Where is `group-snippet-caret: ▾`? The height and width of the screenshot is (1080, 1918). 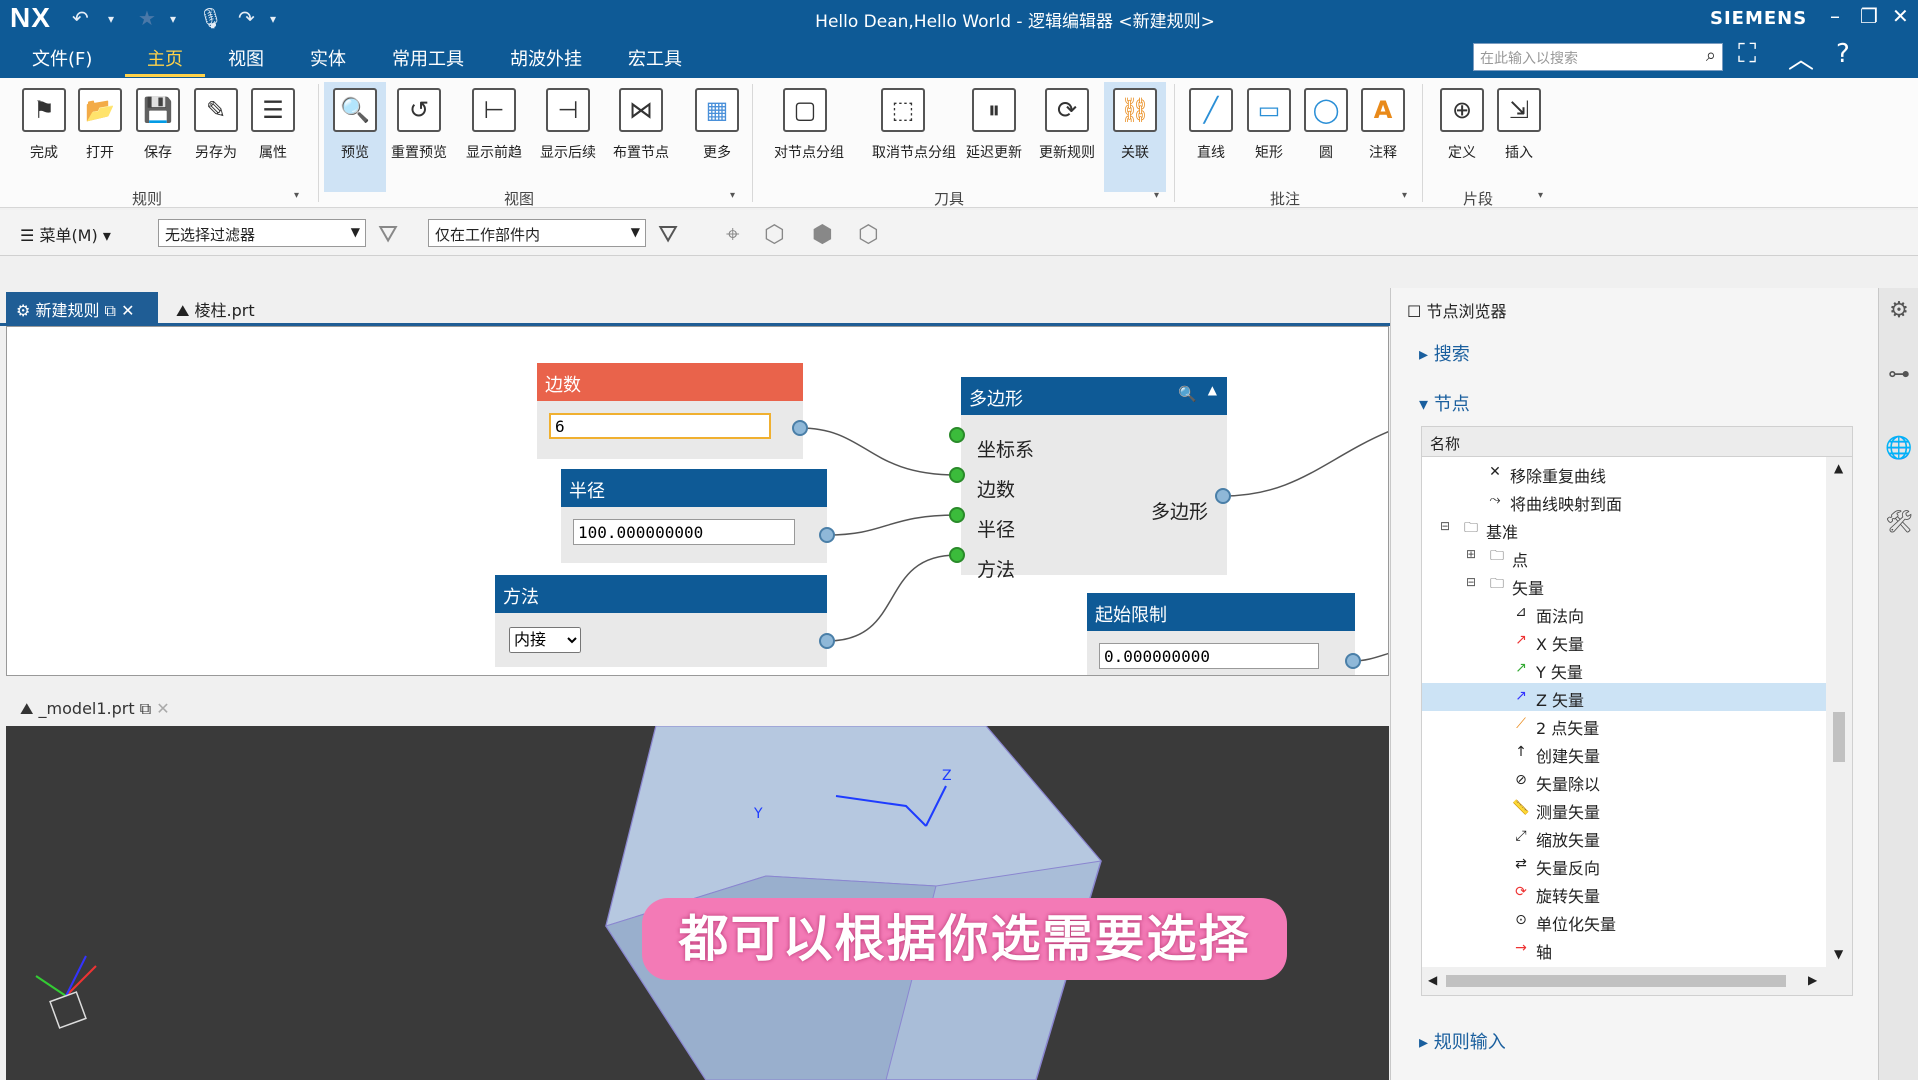 group-snippet-caret: ▾ is located at coordinates (1540, 195).